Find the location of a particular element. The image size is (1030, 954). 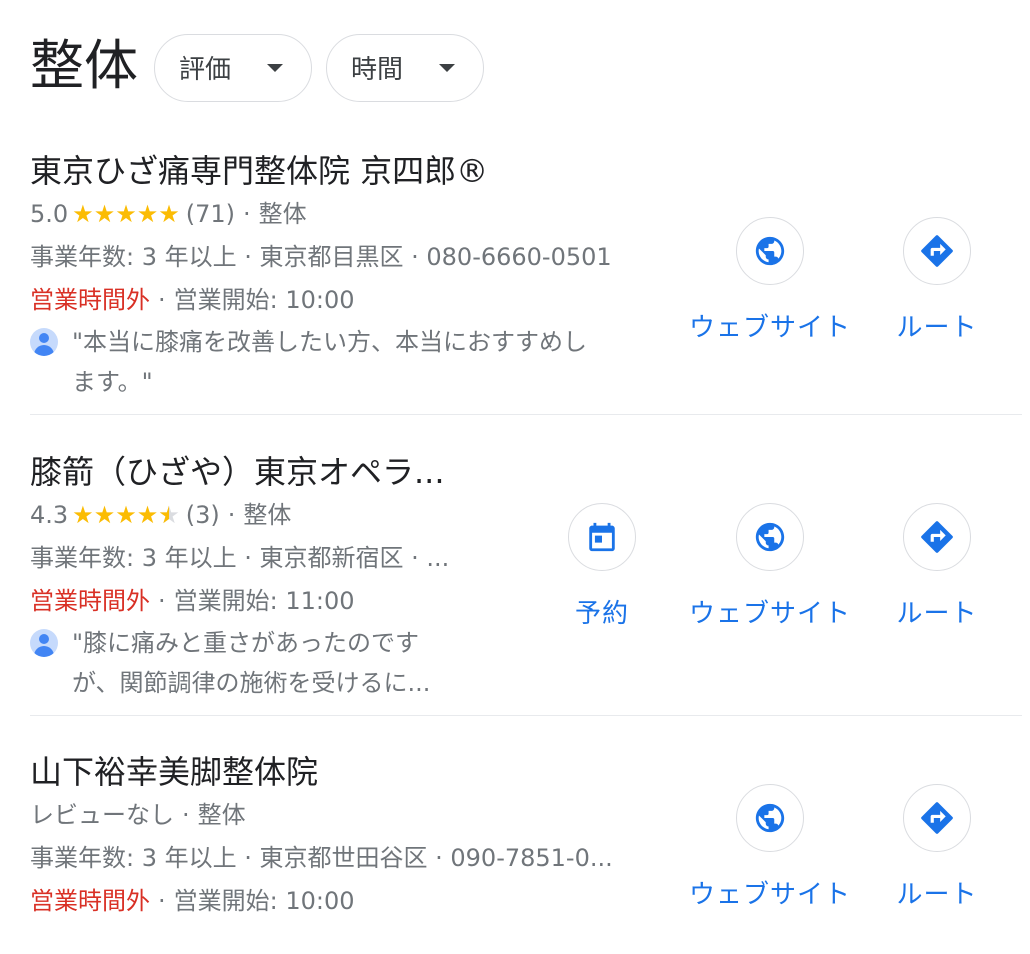

calendar-icon is located at coordinates (602, 537).